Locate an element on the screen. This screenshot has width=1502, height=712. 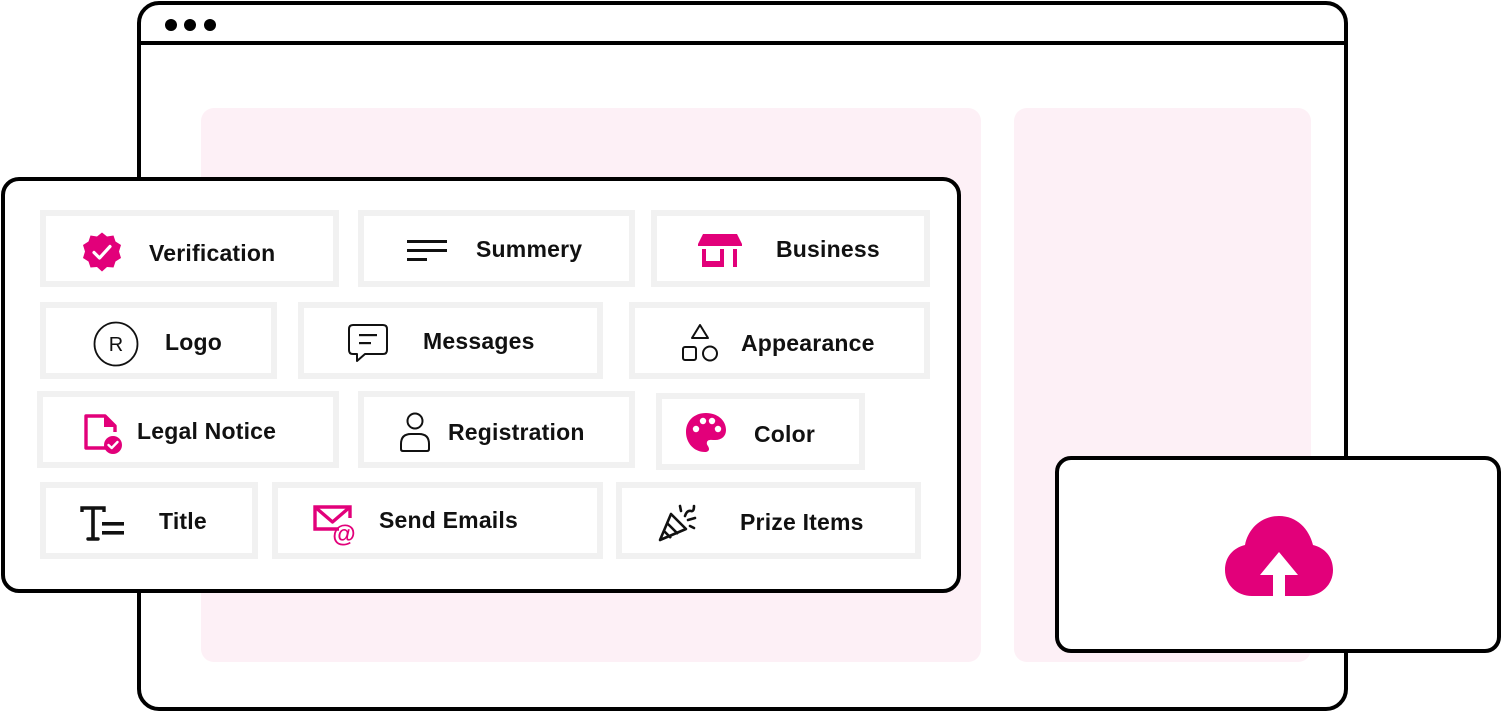
svg-text: R is located at coordinates (116, 345).